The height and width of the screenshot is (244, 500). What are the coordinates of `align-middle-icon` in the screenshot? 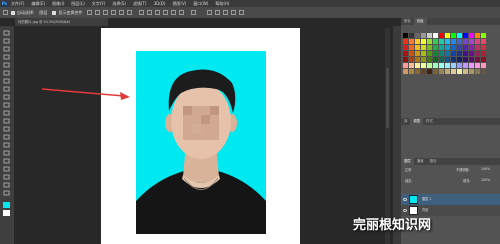 It's located at (98, 12).